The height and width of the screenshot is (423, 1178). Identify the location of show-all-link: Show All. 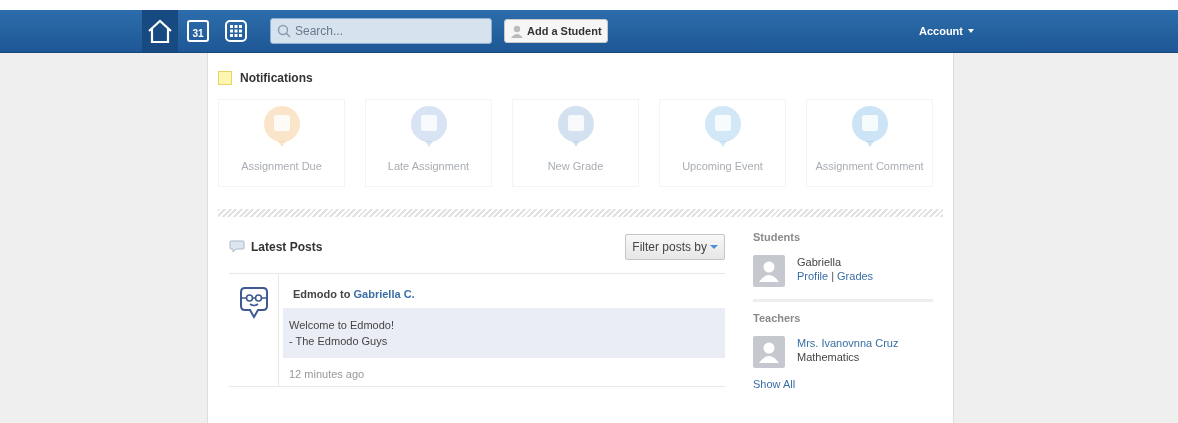
(774, 384).